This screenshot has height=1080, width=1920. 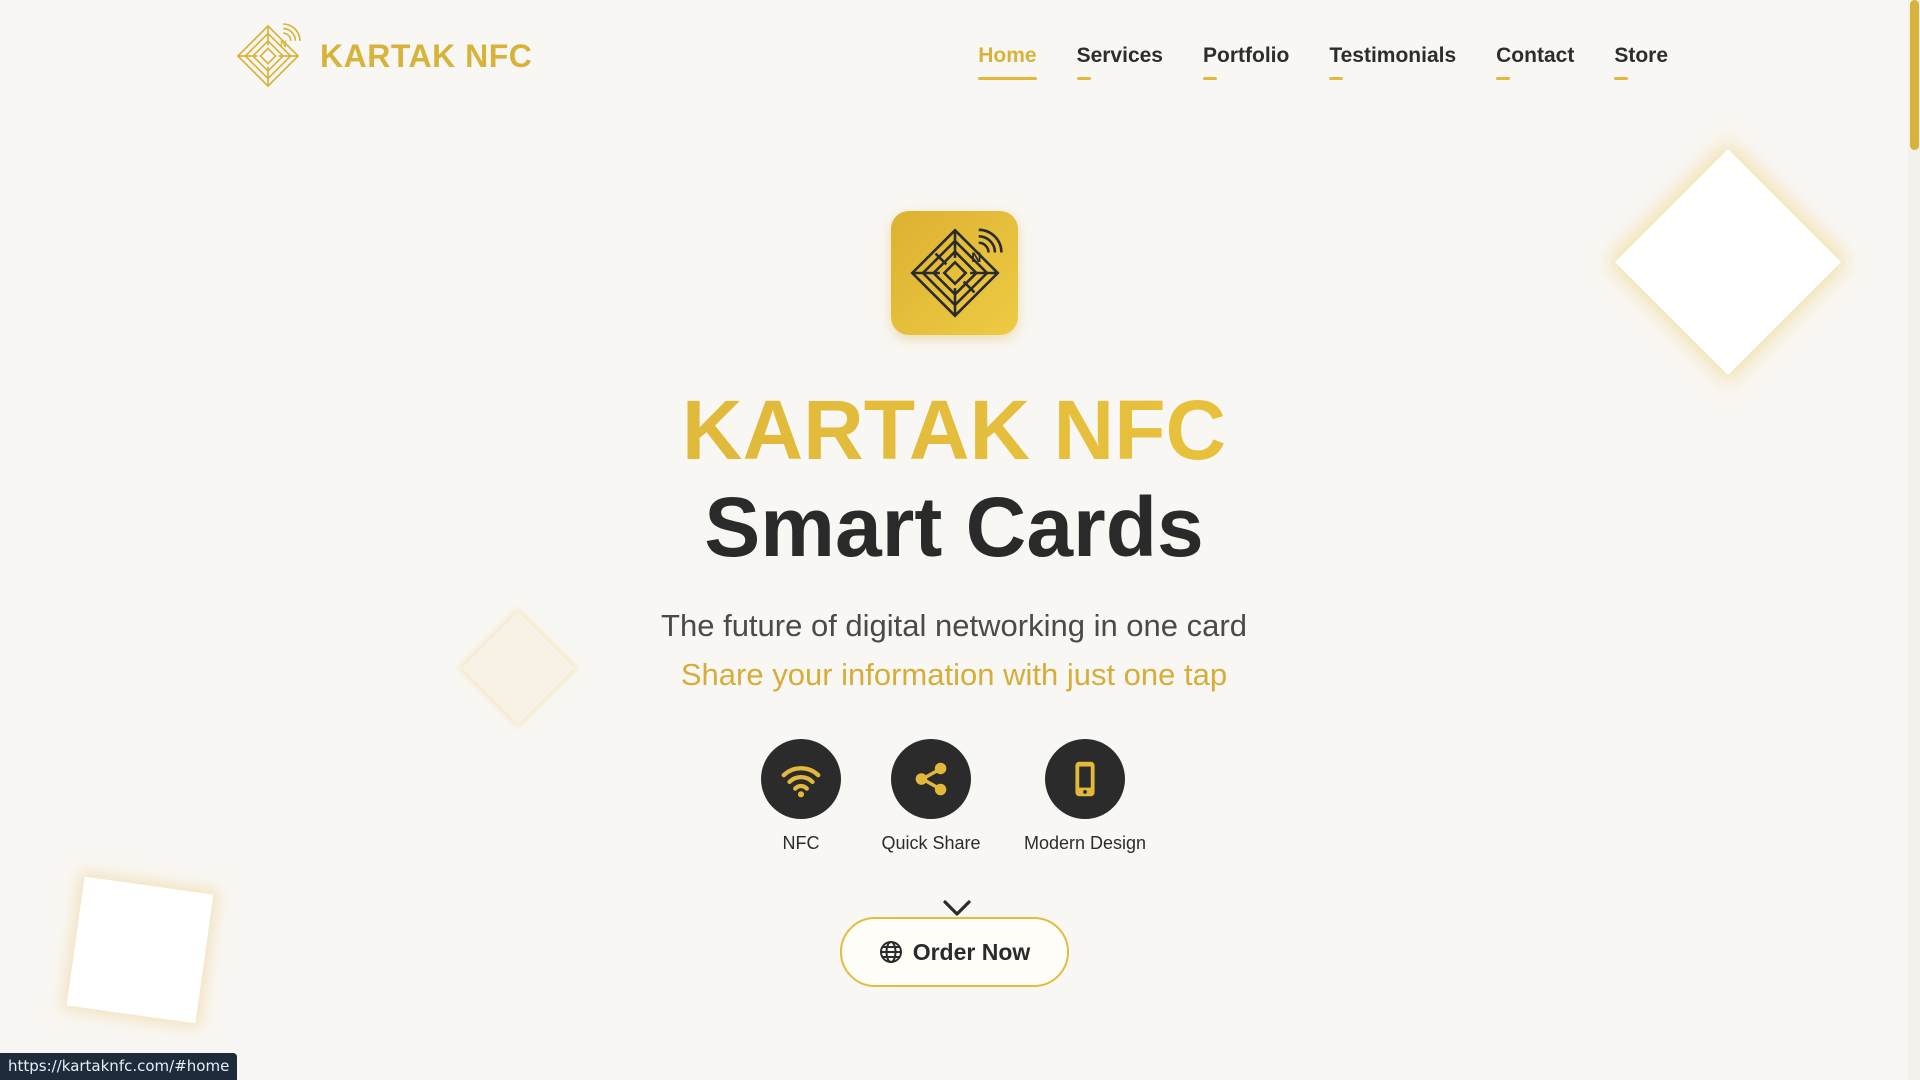 I want to click on decorative-diamond-right, so click(x=1728, y=262).